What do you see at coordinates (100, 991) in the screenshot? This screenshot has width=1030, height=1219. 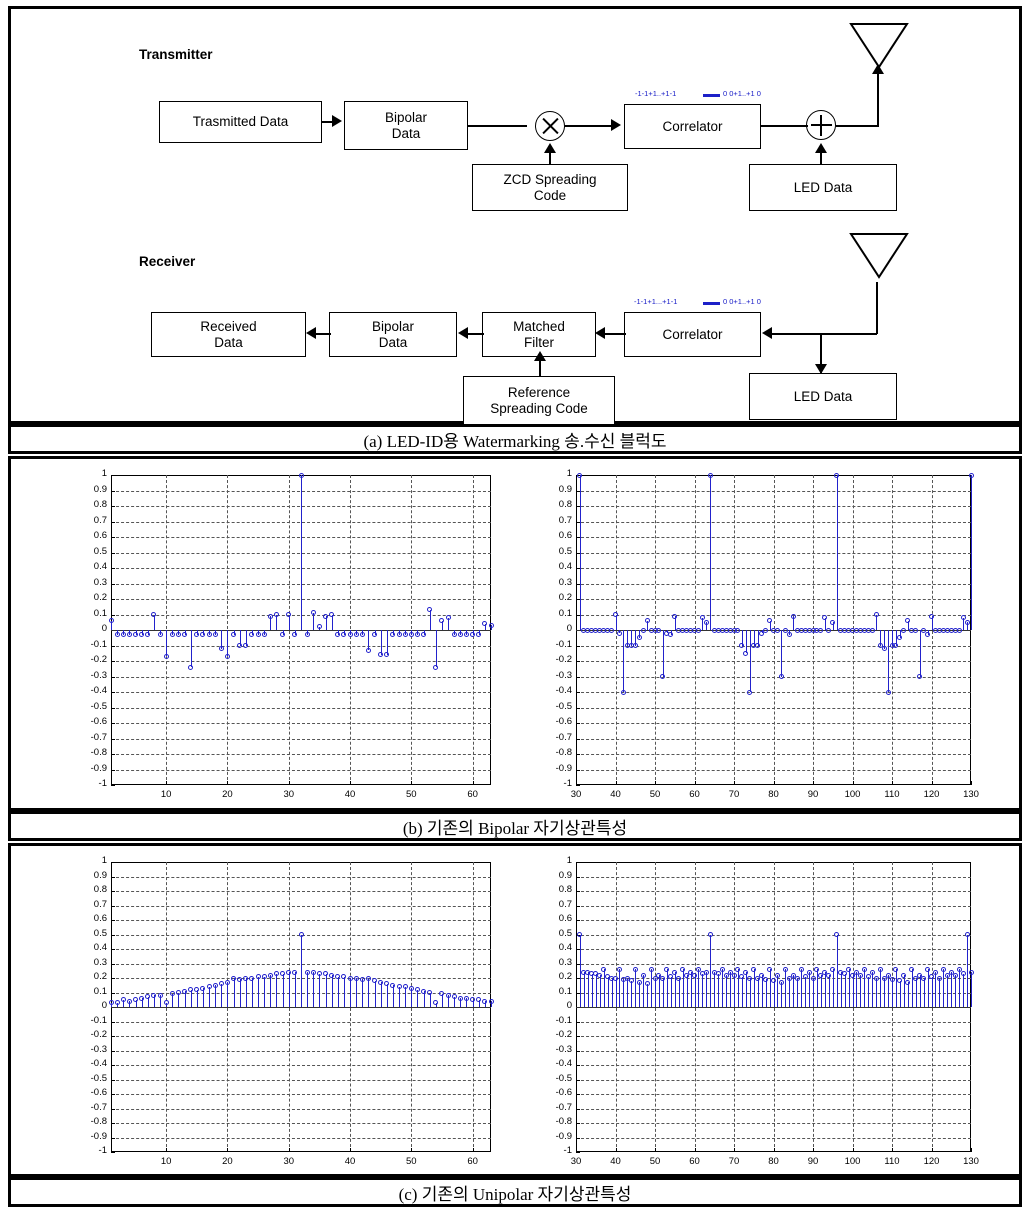 I see `y-axis-tick-label: 0.1` at bounding box center [100, 991].